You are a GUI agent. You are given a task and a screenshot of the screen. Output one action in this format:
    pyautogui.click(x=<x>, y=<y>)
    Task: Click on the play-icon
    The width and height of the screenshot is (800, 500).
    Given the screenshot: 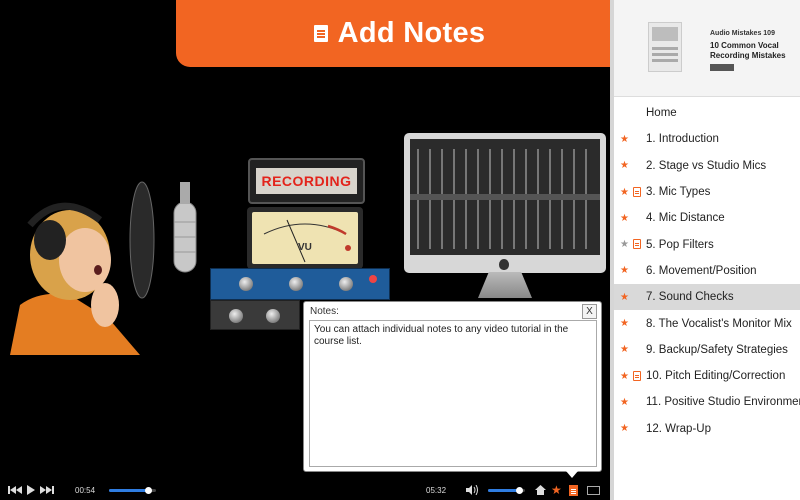 What is the action you would take?
    pyautogui.click(x=31, y=490)
    